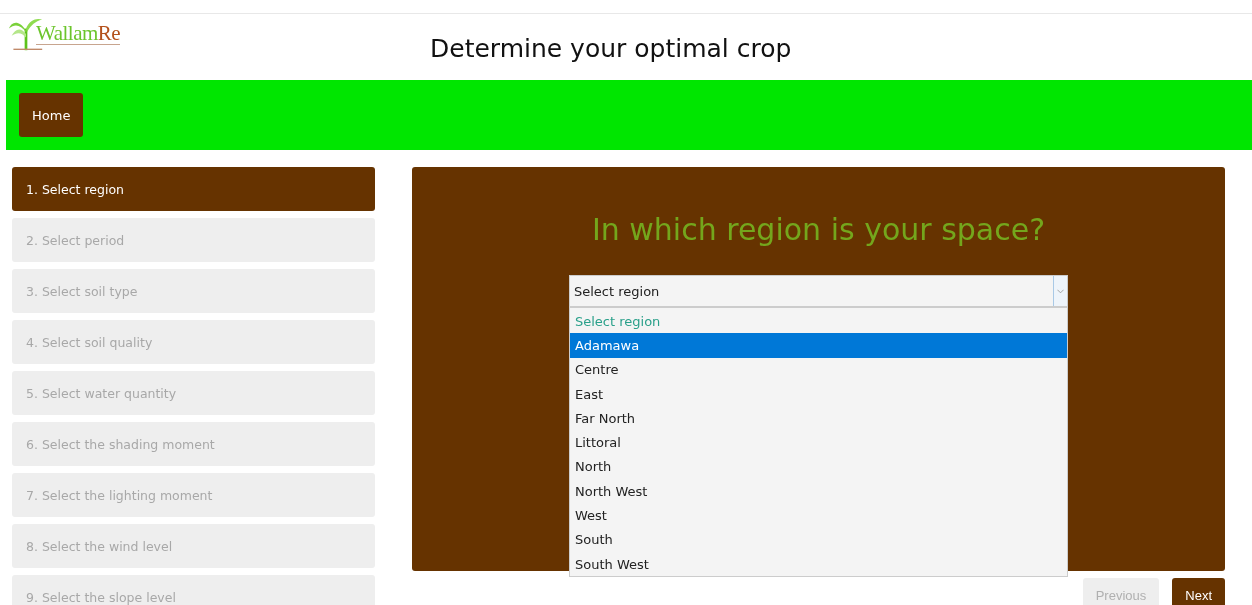  I want to click on dropdown-option: Centre, so click(818, 369).